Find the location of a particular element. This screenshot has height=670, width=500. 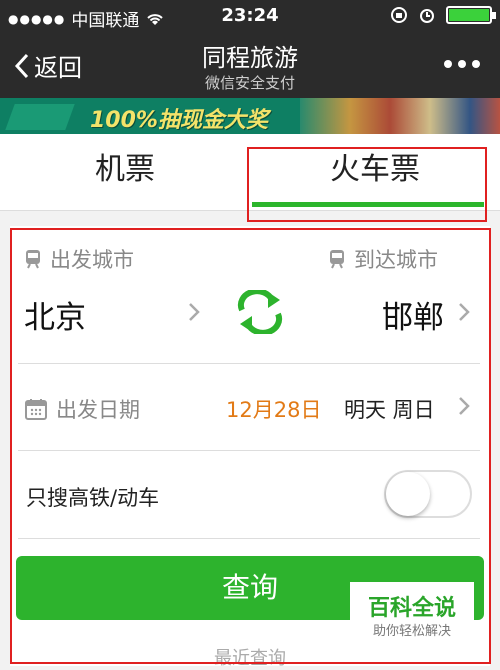

date-label: 出发日期 is located at coordinates (82, 409).